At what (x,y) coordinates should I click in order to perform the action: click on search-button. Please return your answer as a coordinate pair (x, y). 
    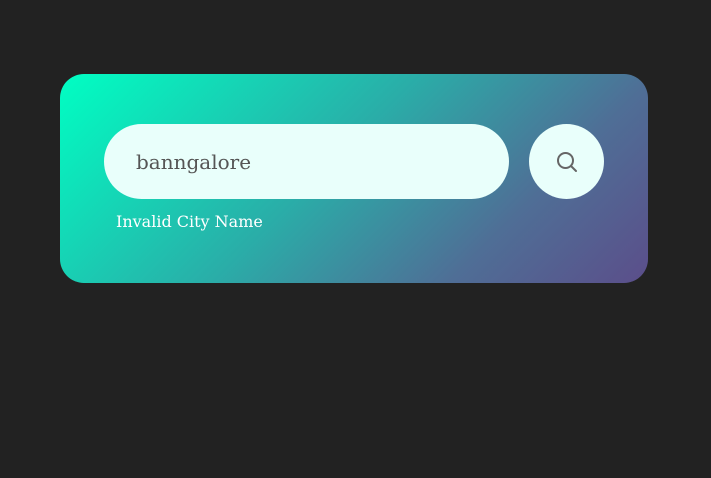
    Looking at the image, I should click on (566, 161).